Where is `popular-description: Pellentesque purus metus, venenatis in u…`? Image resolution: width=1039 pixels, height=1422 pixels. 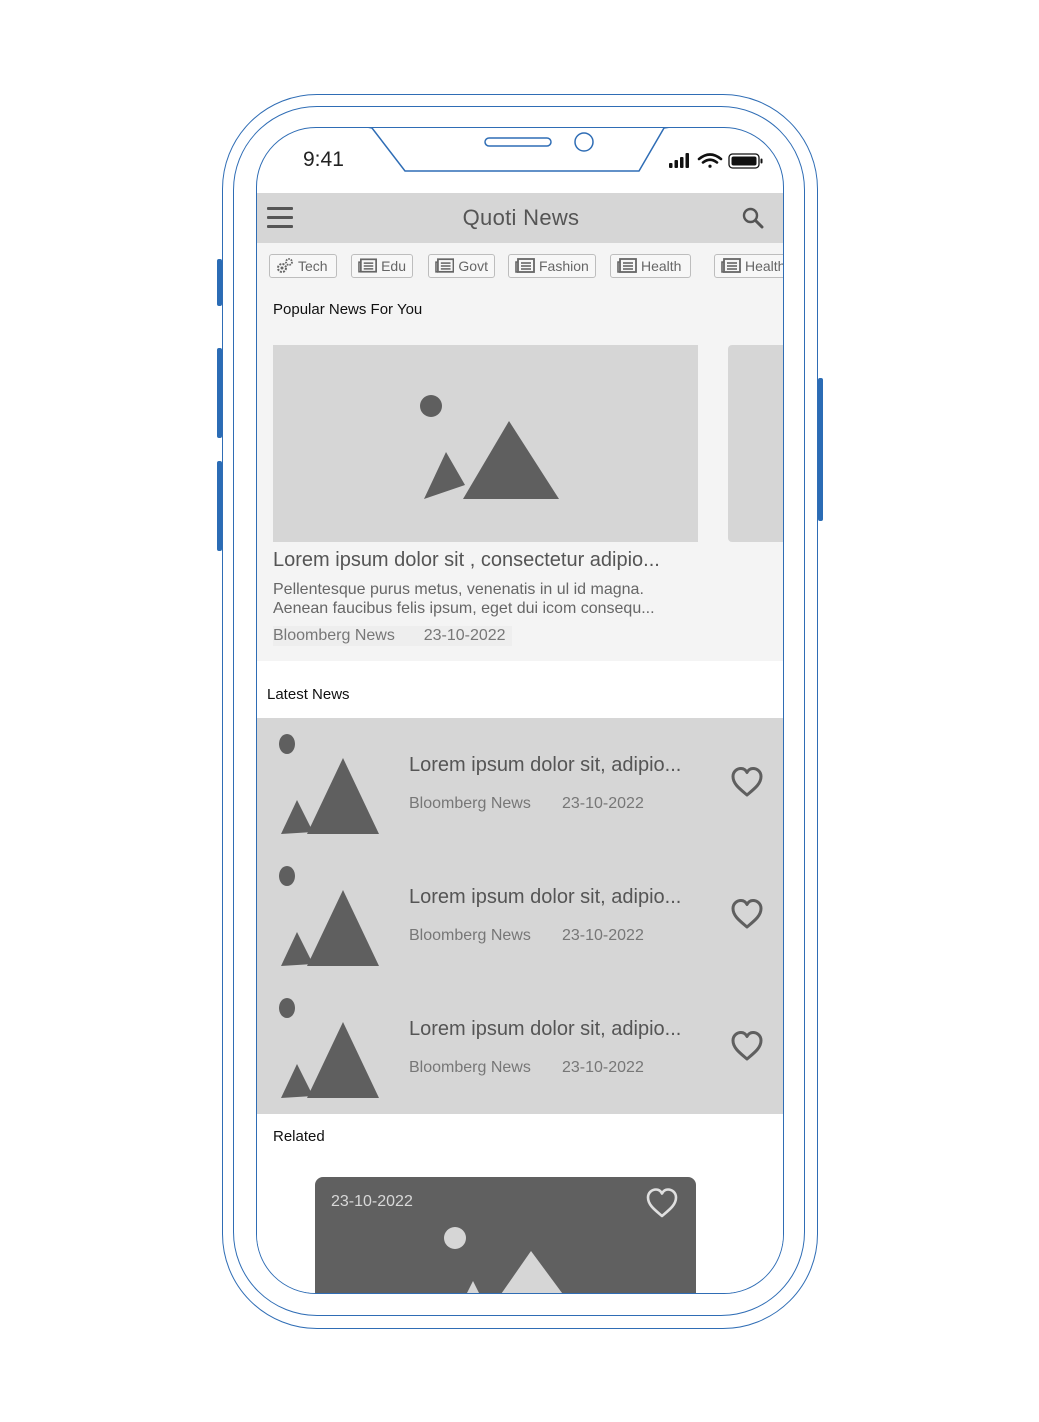
popular-description: Pellentesque purus metus, venenatis in u… is located at coordinates (488, 599).